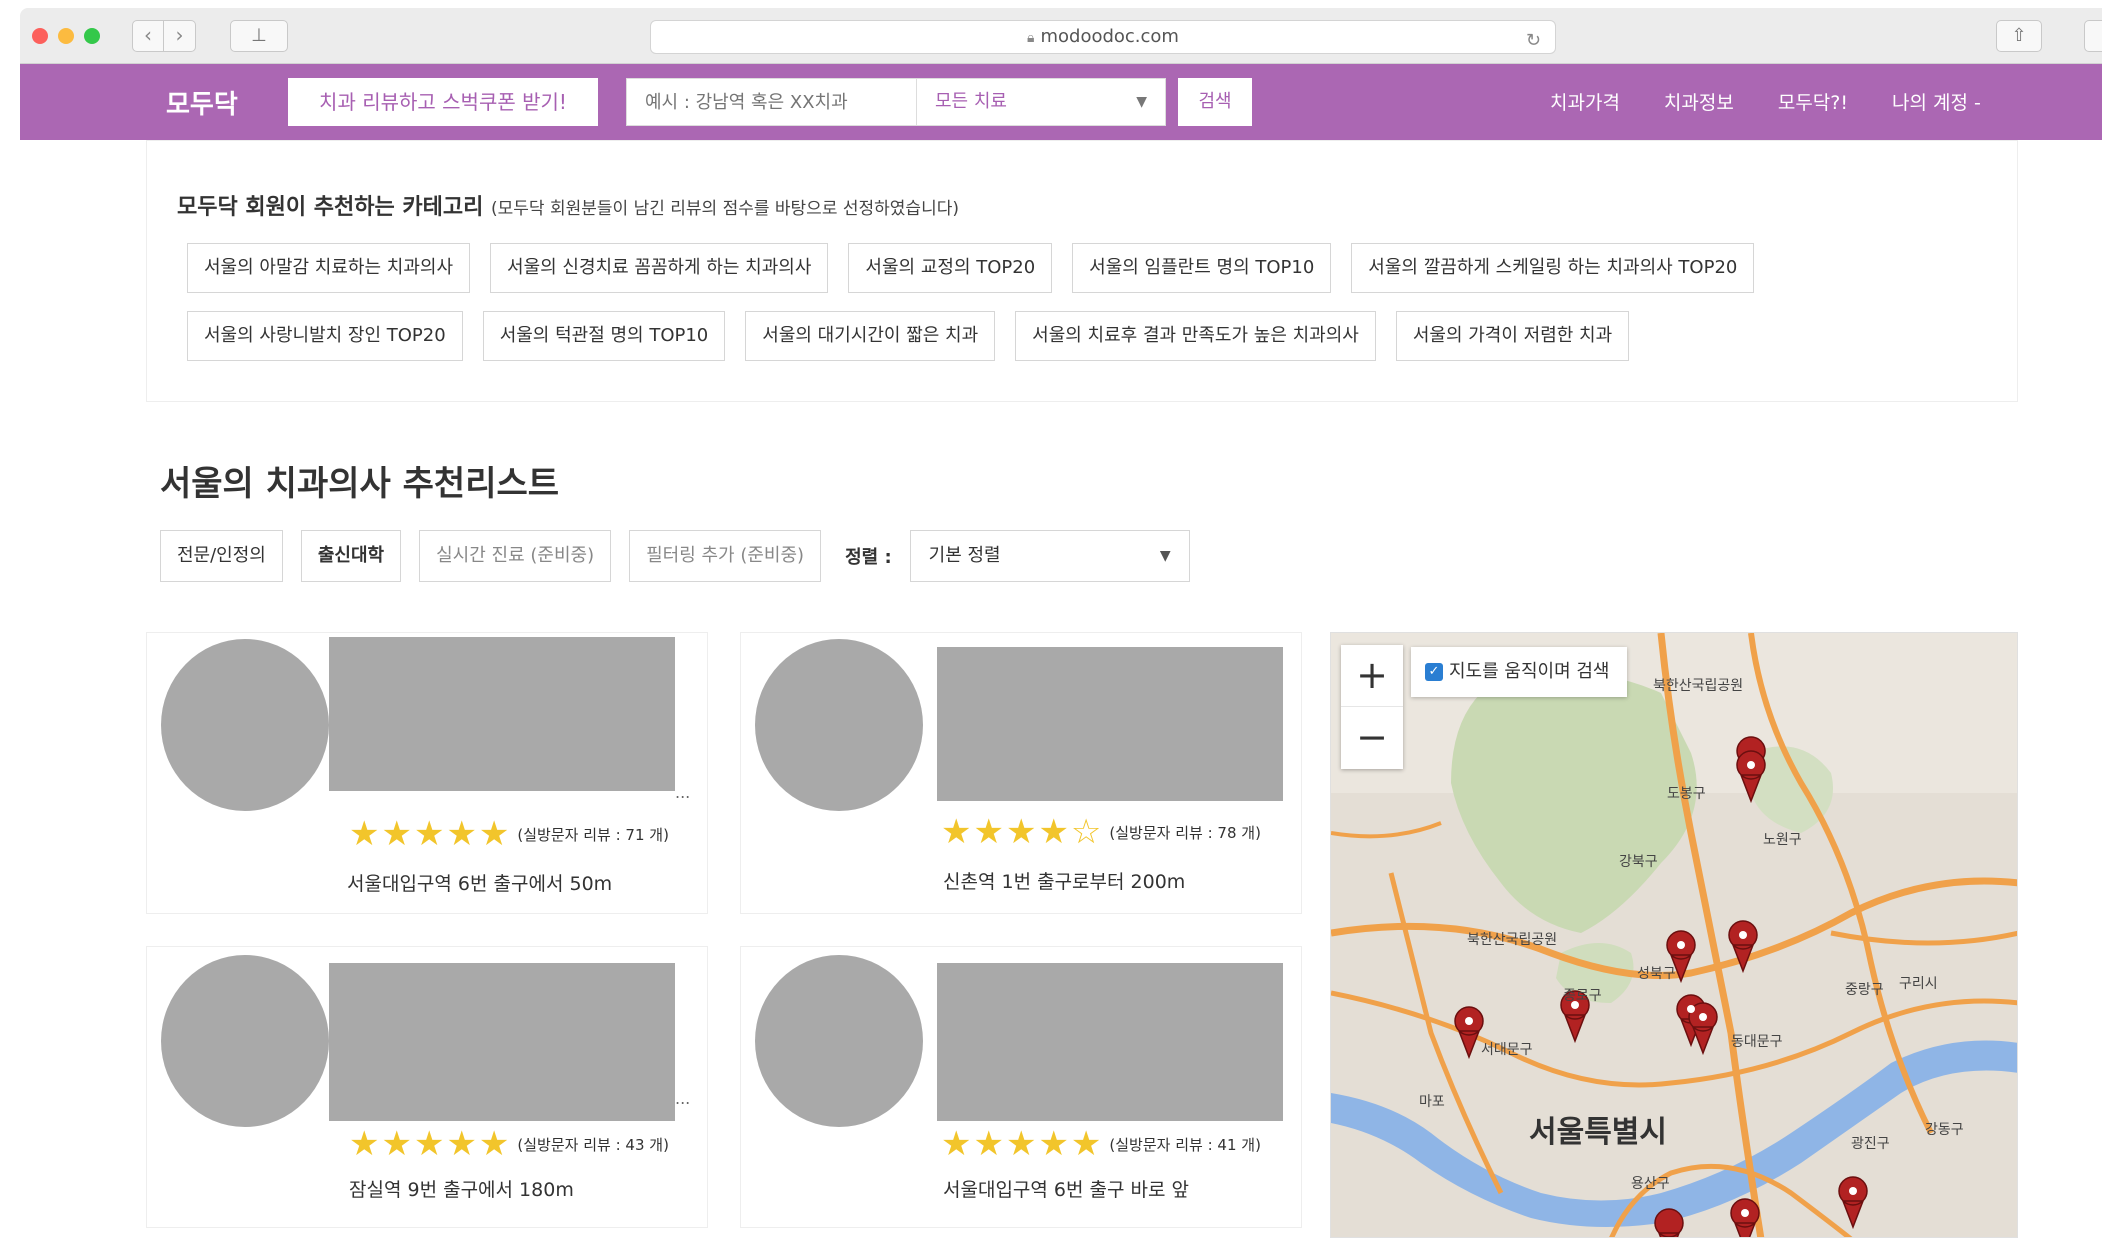 This screenshot has height=1238, width=2102. I want to click on sort-select: 기본 정렬 ▼, so click(1049, 556).